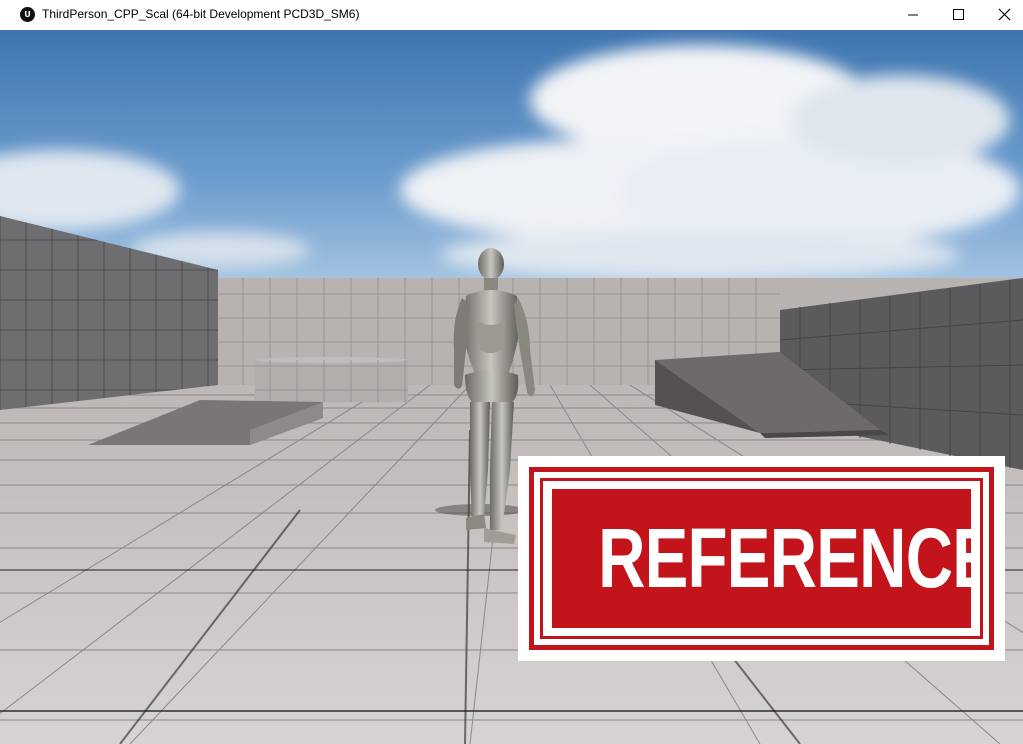 This screenshot has height=744, width=1023. I want to click on reference-stamp: REFERENCE, so click(761, 558).